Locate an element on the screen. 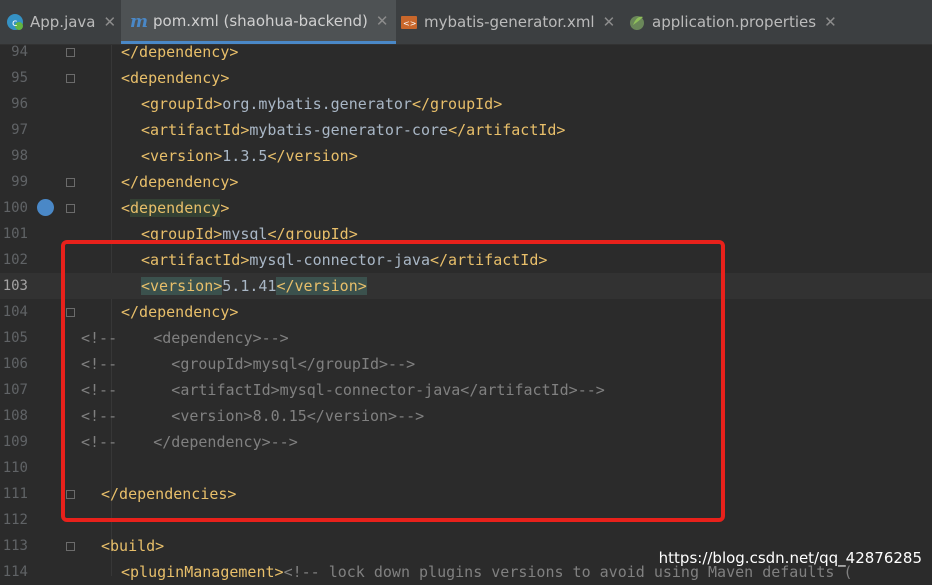 Image resolution: width=932 pixels, height=585 pixels. dependency-gutter-icon is located at coordinates (45, 207).